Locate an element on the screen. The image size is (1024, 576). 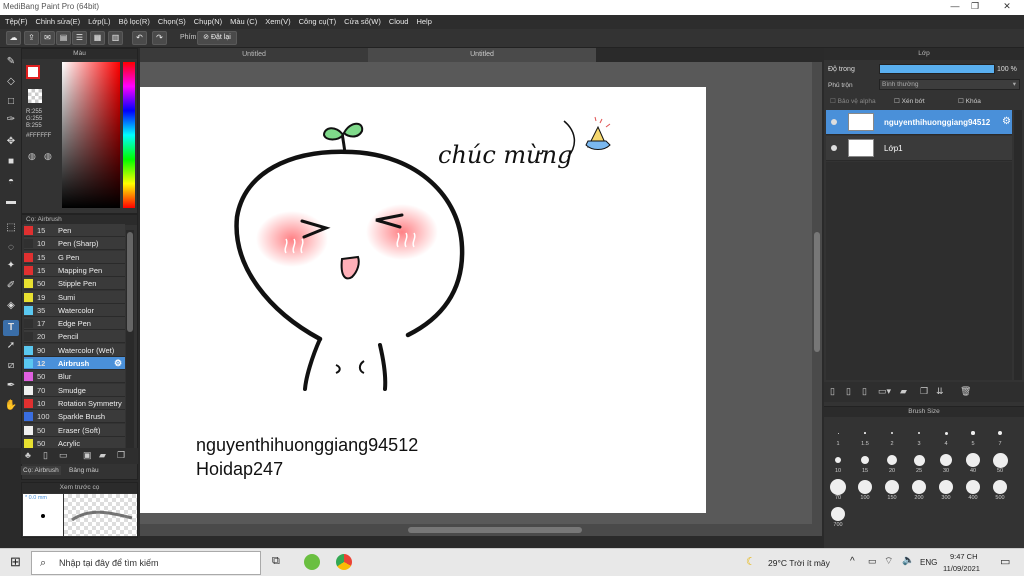
network-icon: ▭ is located at coordinates (872, 561).